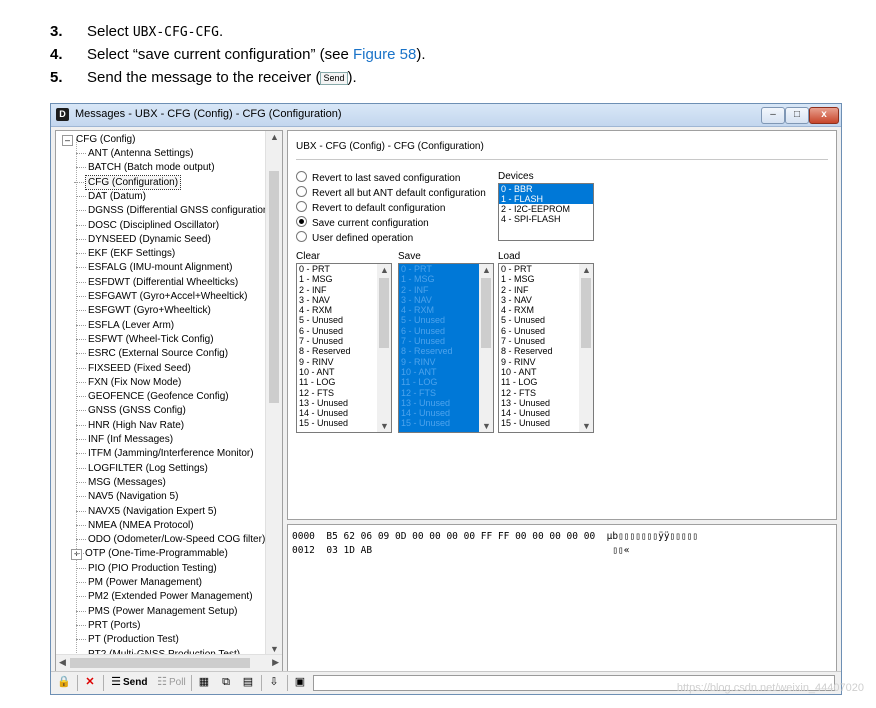 This screenshot has width=876, height=708. Describe the element at coordinates (164, 596) in the screenshot. I see `tree-item: PM2 (Extended Power Management)` at that location.